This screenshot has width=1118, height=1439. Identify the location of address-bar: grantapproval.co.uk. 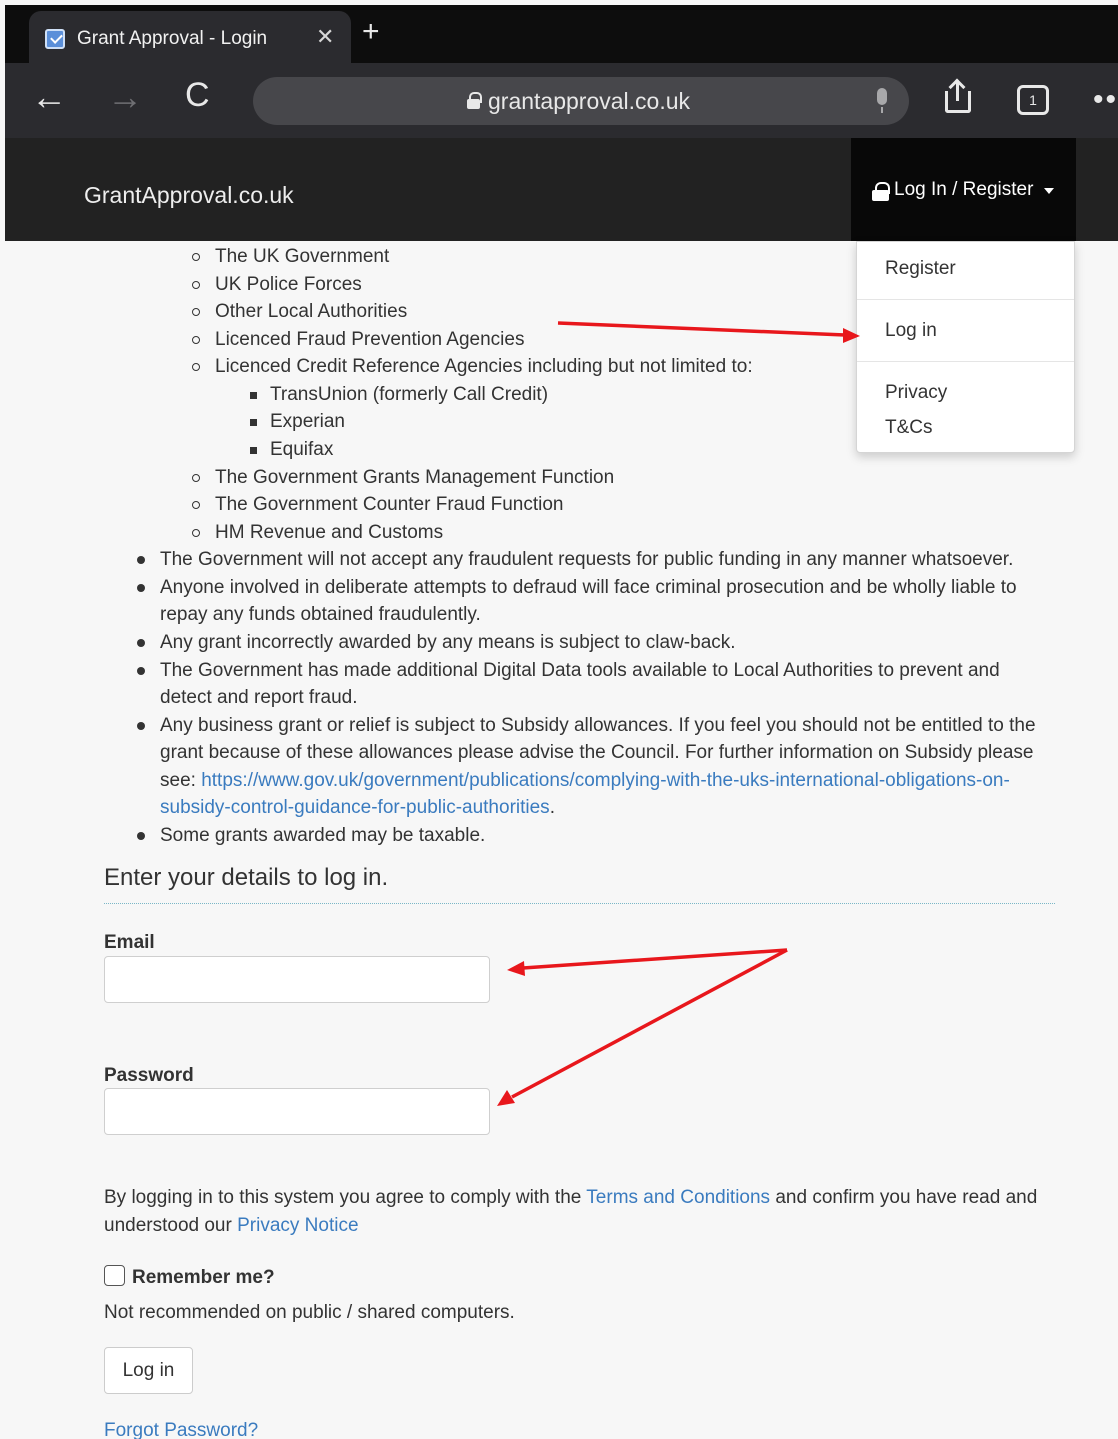
(581, 101).